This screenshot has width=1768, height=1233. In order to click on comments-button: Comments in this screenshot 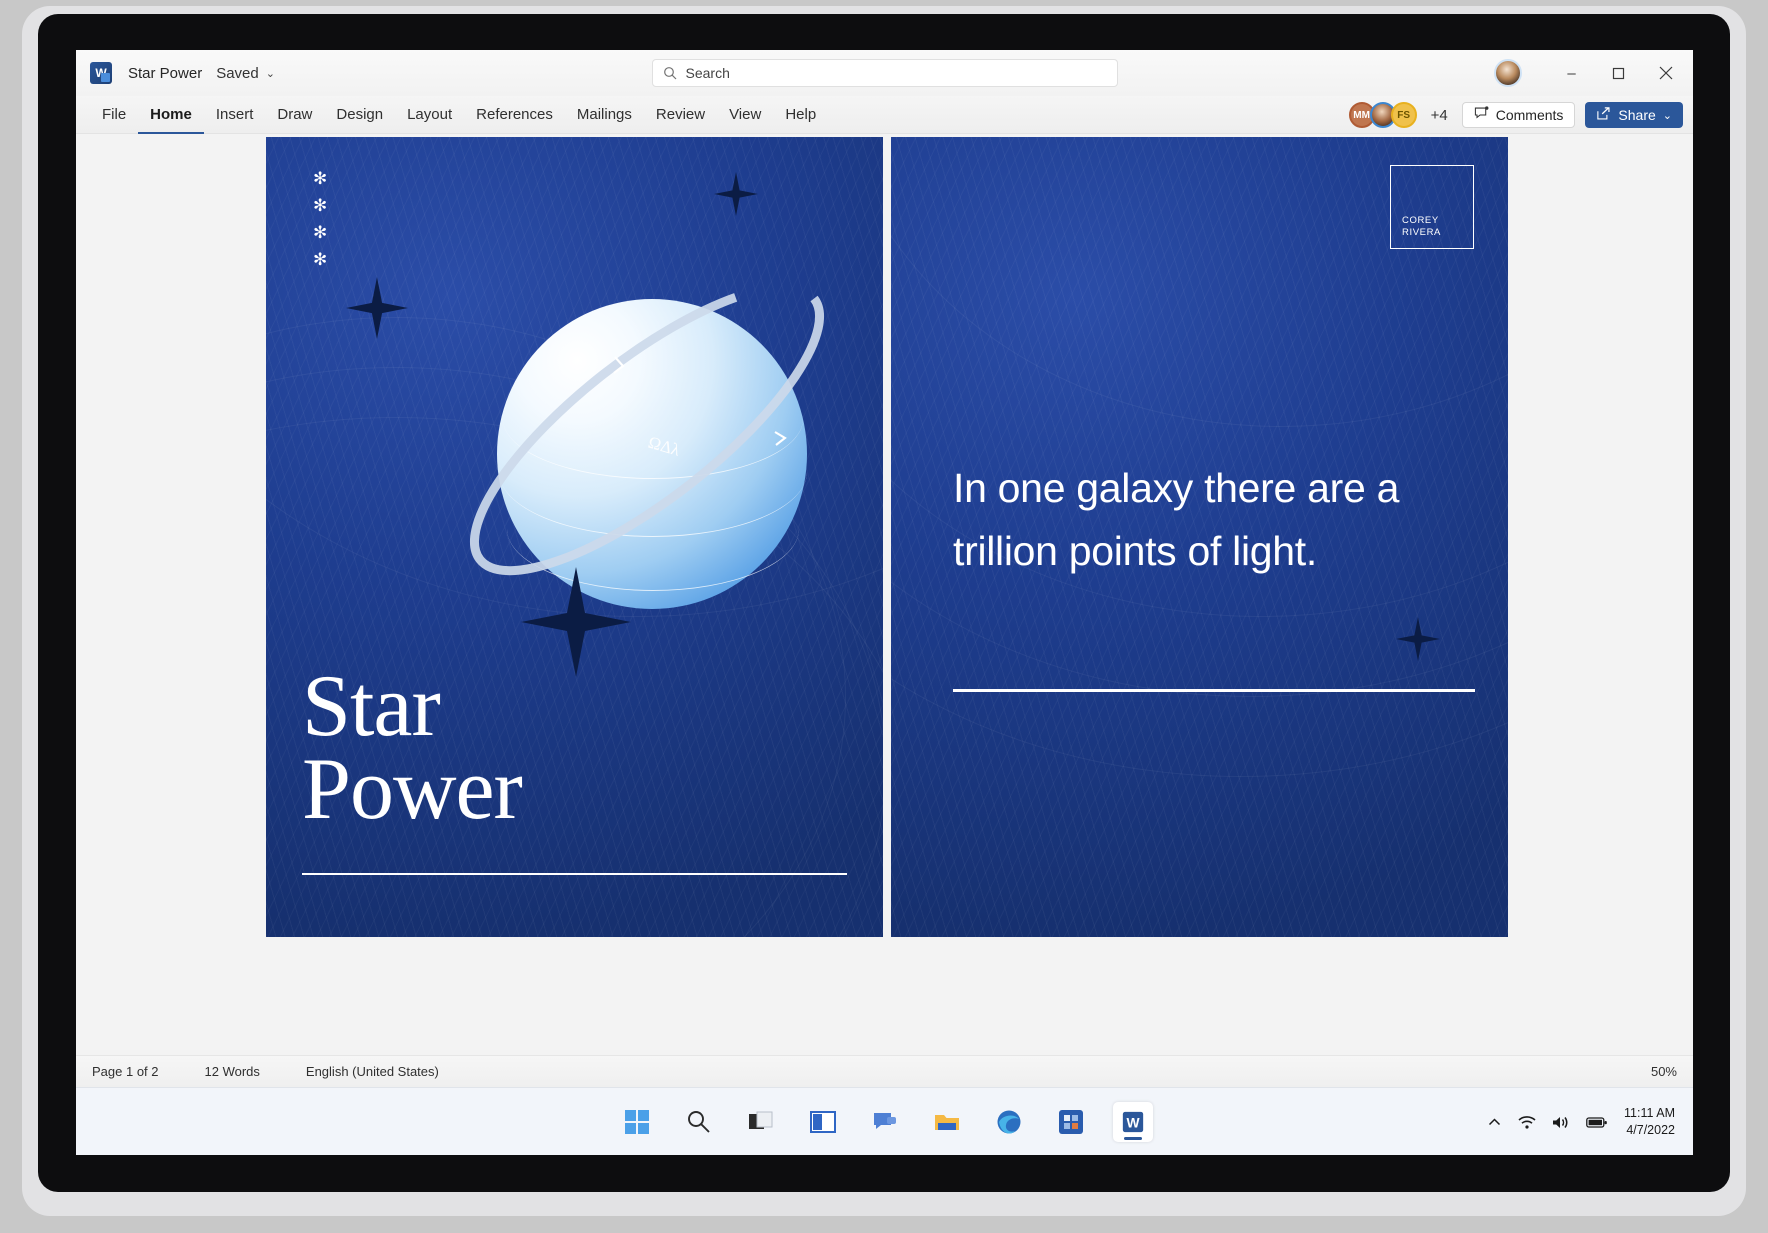, I will do `click(1518, 115)`.